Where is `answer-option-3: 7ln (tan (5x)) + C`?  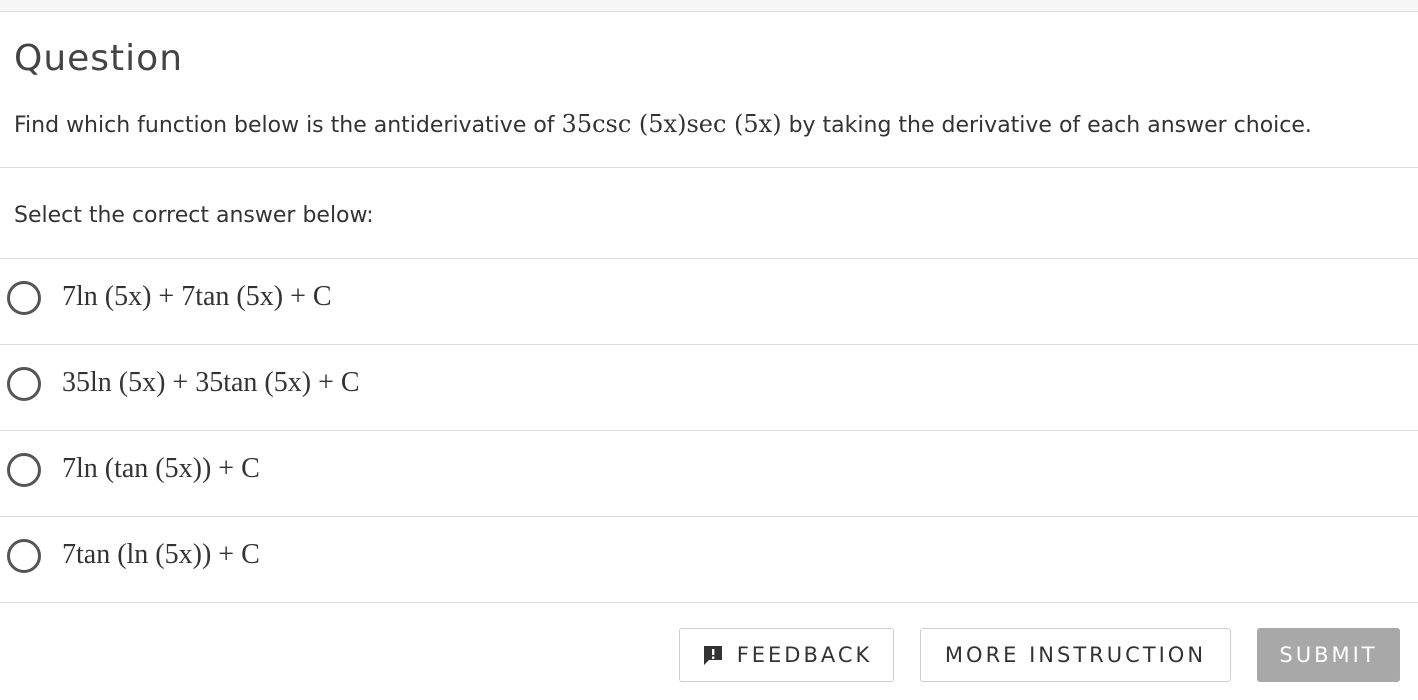
answer-option-3: 7ln (tan (5x)) + C is located at coordinates (709, 474).